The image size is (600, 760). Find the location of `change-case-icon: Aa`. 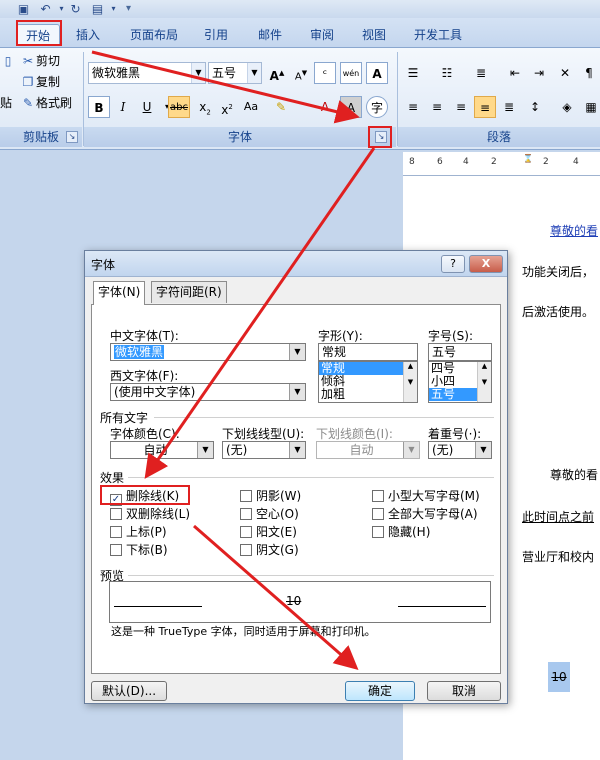

change-case-icon: Aa is located at coordinates (251, 107).